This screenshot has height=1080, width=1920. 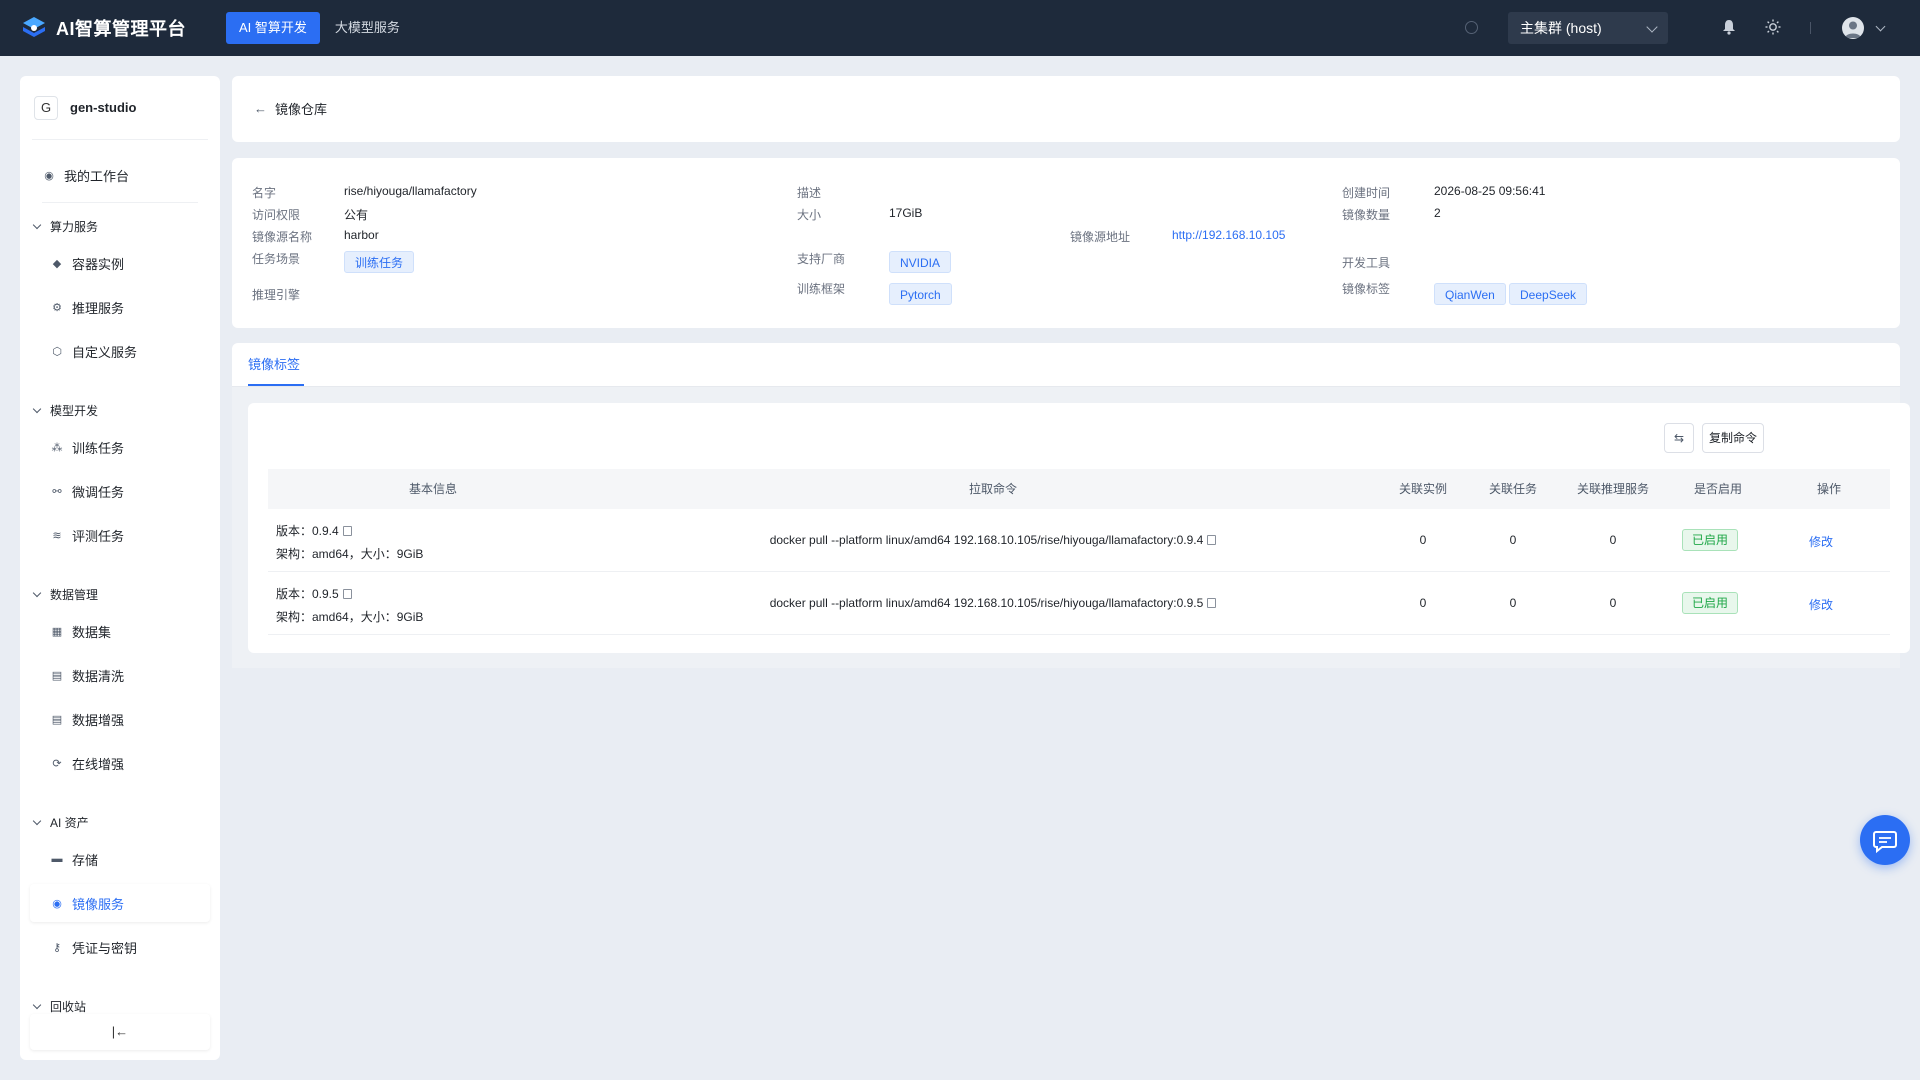 I want to click on sidebar-item-label: 评测任务, so click(x=98, y=536).